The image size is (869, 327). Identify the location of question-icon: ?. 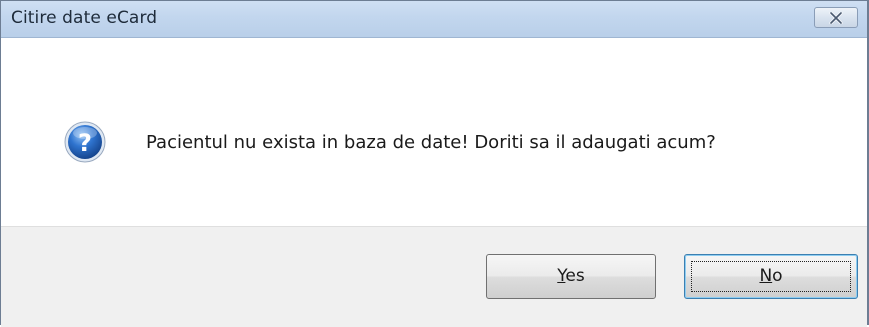
(85, 142).